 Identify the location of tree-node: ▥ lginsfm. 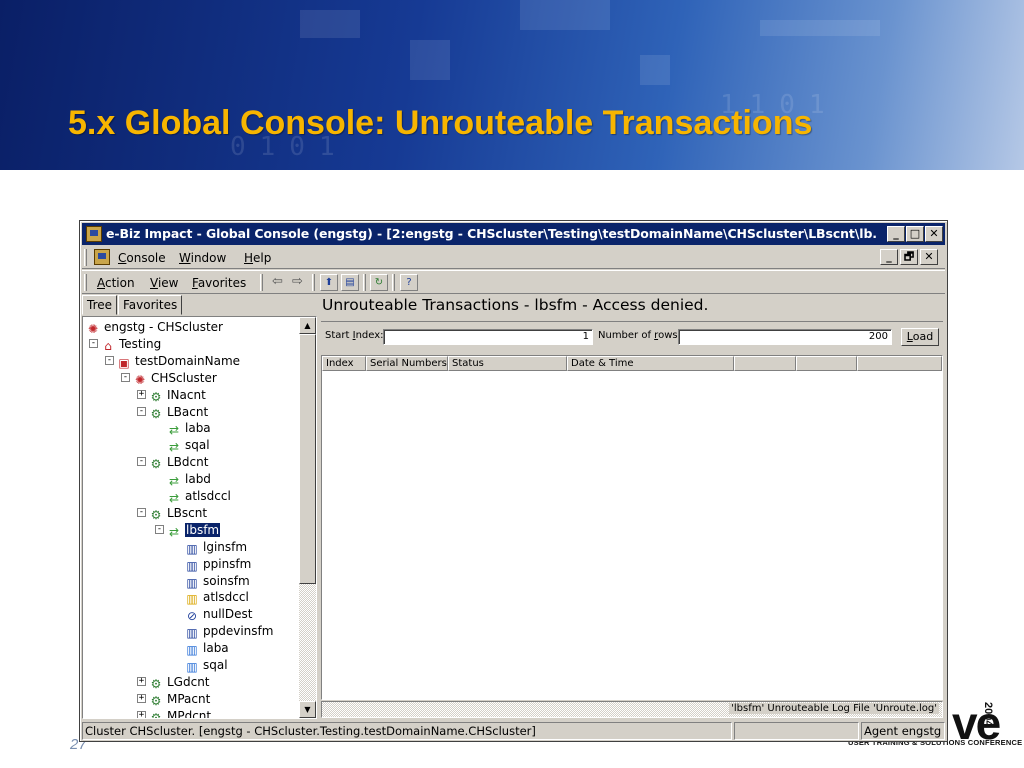
(216, 547).